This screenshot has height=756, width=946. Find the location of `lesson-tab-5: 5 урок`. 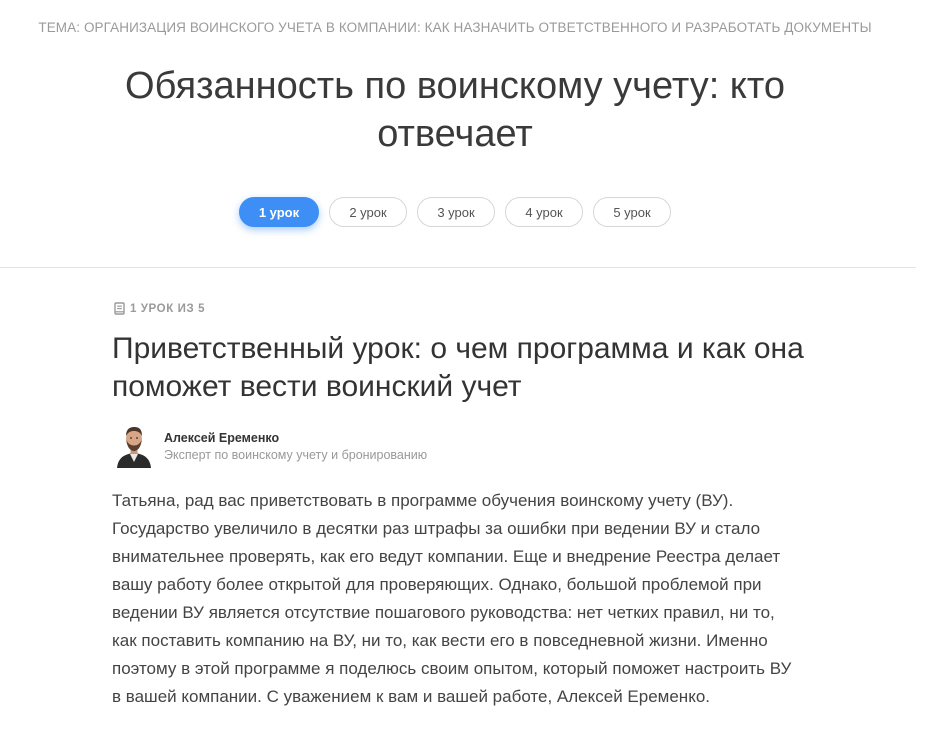

lesson-tab-5: 5 урок is located at coordinates (632, 212).